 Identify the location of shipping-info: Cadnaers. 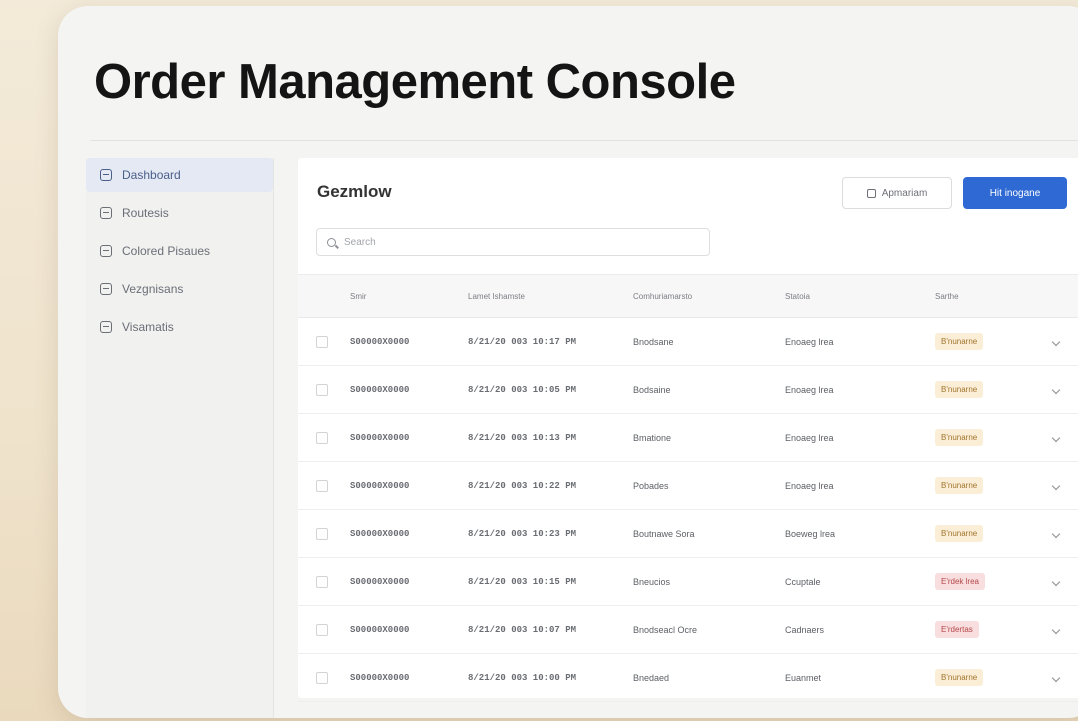
(805, 629).